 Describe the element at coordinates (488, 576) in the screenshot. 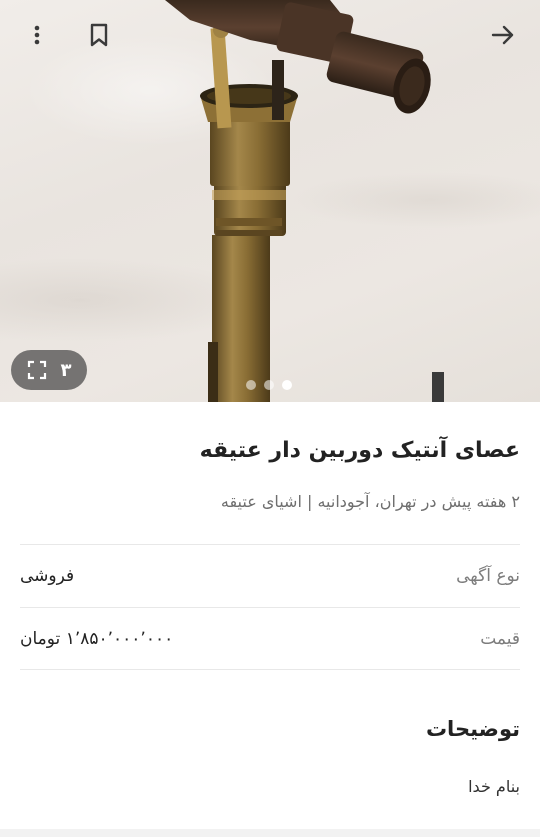

I see `detail-label: نوع آگهی` at that location.